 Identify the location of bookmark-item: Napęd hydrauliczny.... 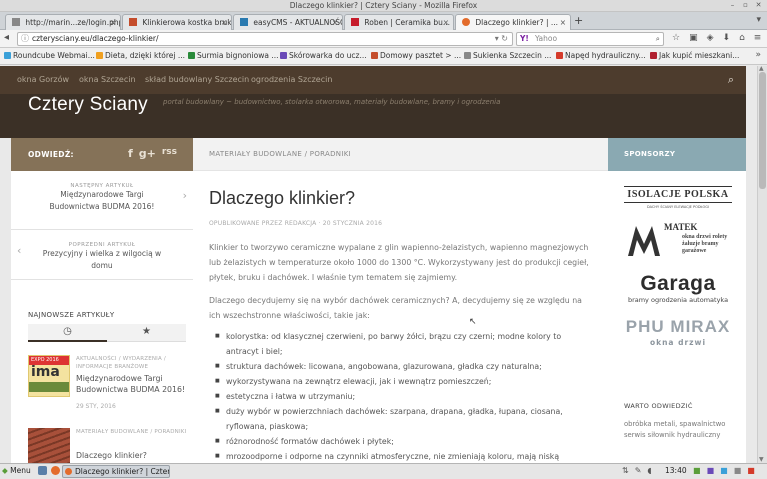
(601, 55).